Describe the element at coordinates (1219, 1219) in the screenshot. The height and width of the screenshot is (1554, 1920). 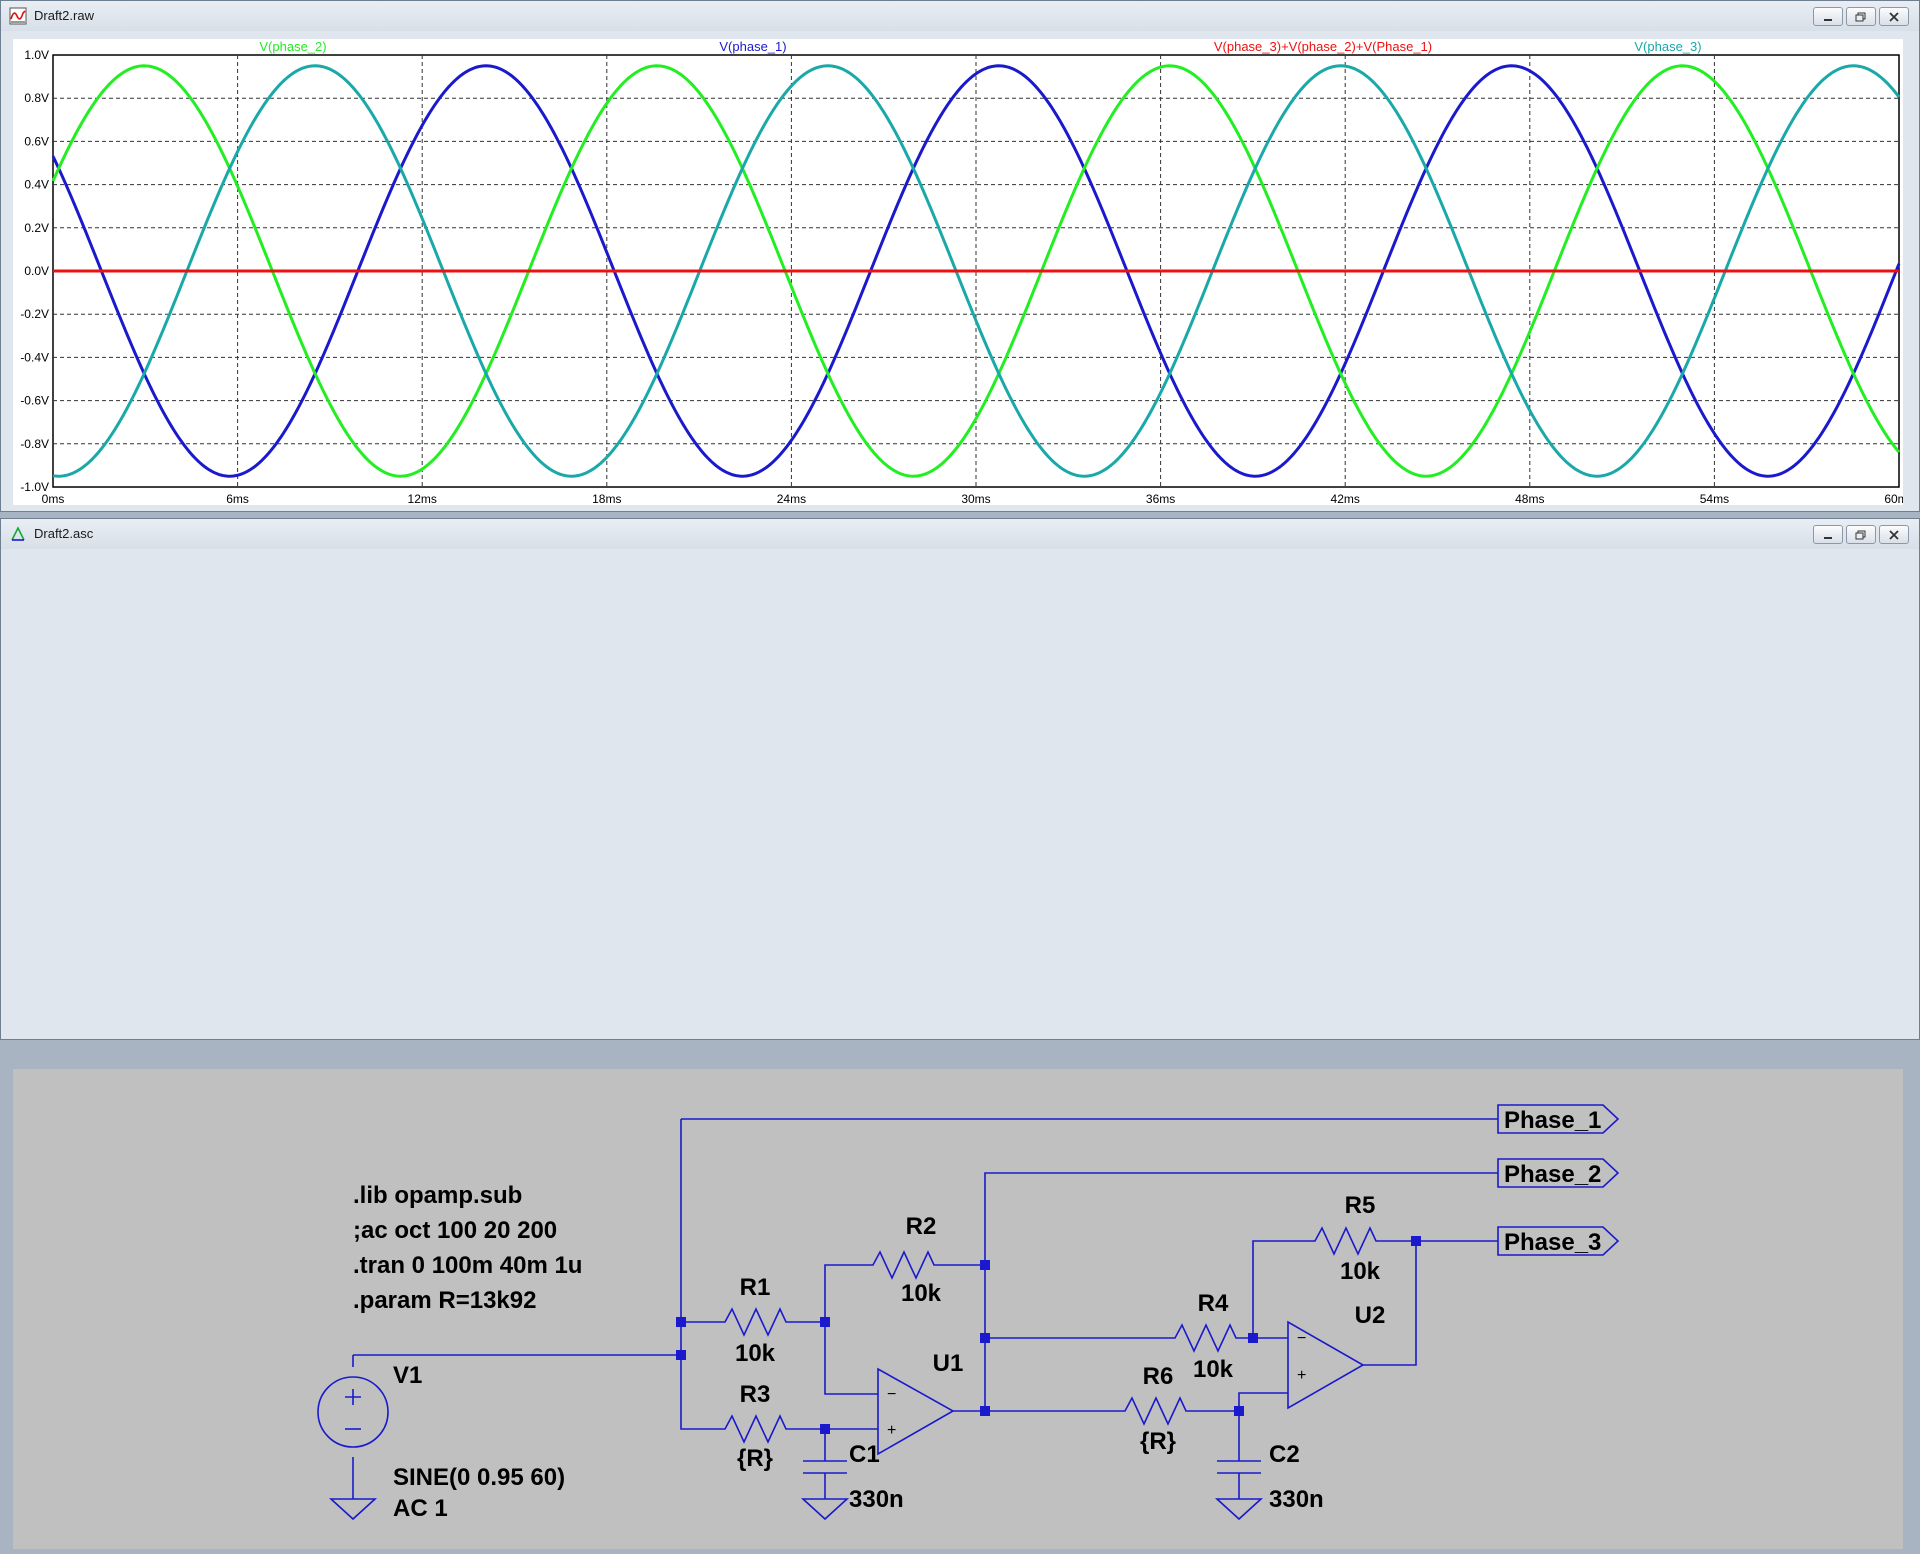
I see `wire-r2-out` at that location.